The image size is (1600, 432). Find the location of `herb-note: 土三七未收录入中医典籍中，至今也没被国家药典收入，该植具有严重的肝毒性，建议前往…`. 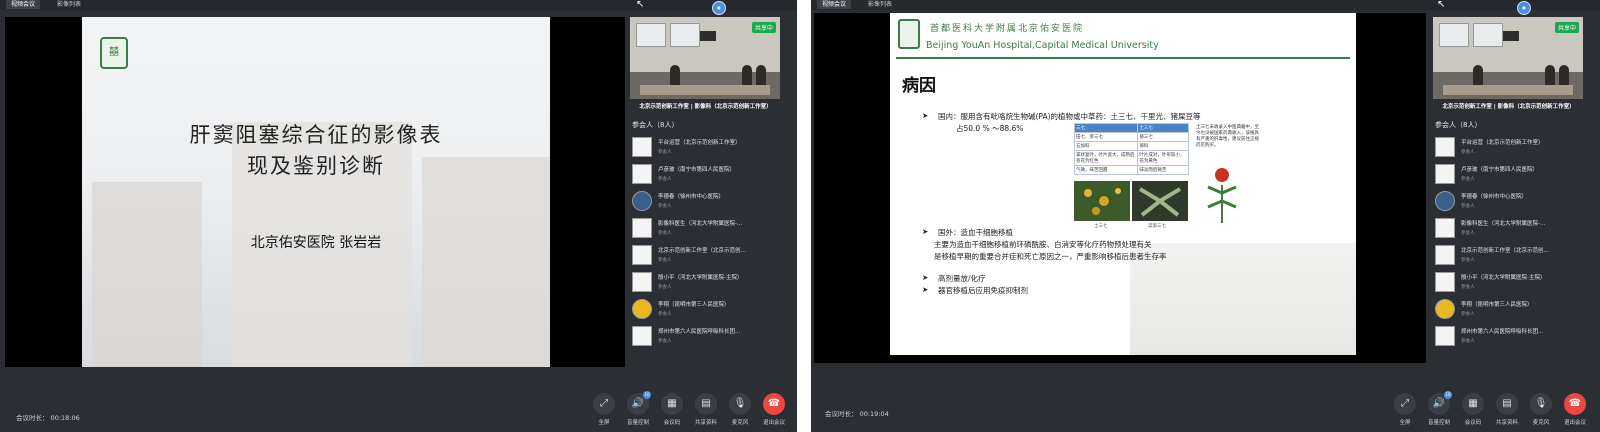

herb-note: 土三七未收录入中医典籍中，至今也没被国家药典收入，该植具有严重的肝毒性，建议前往… is located at coordinates (1227, 136).